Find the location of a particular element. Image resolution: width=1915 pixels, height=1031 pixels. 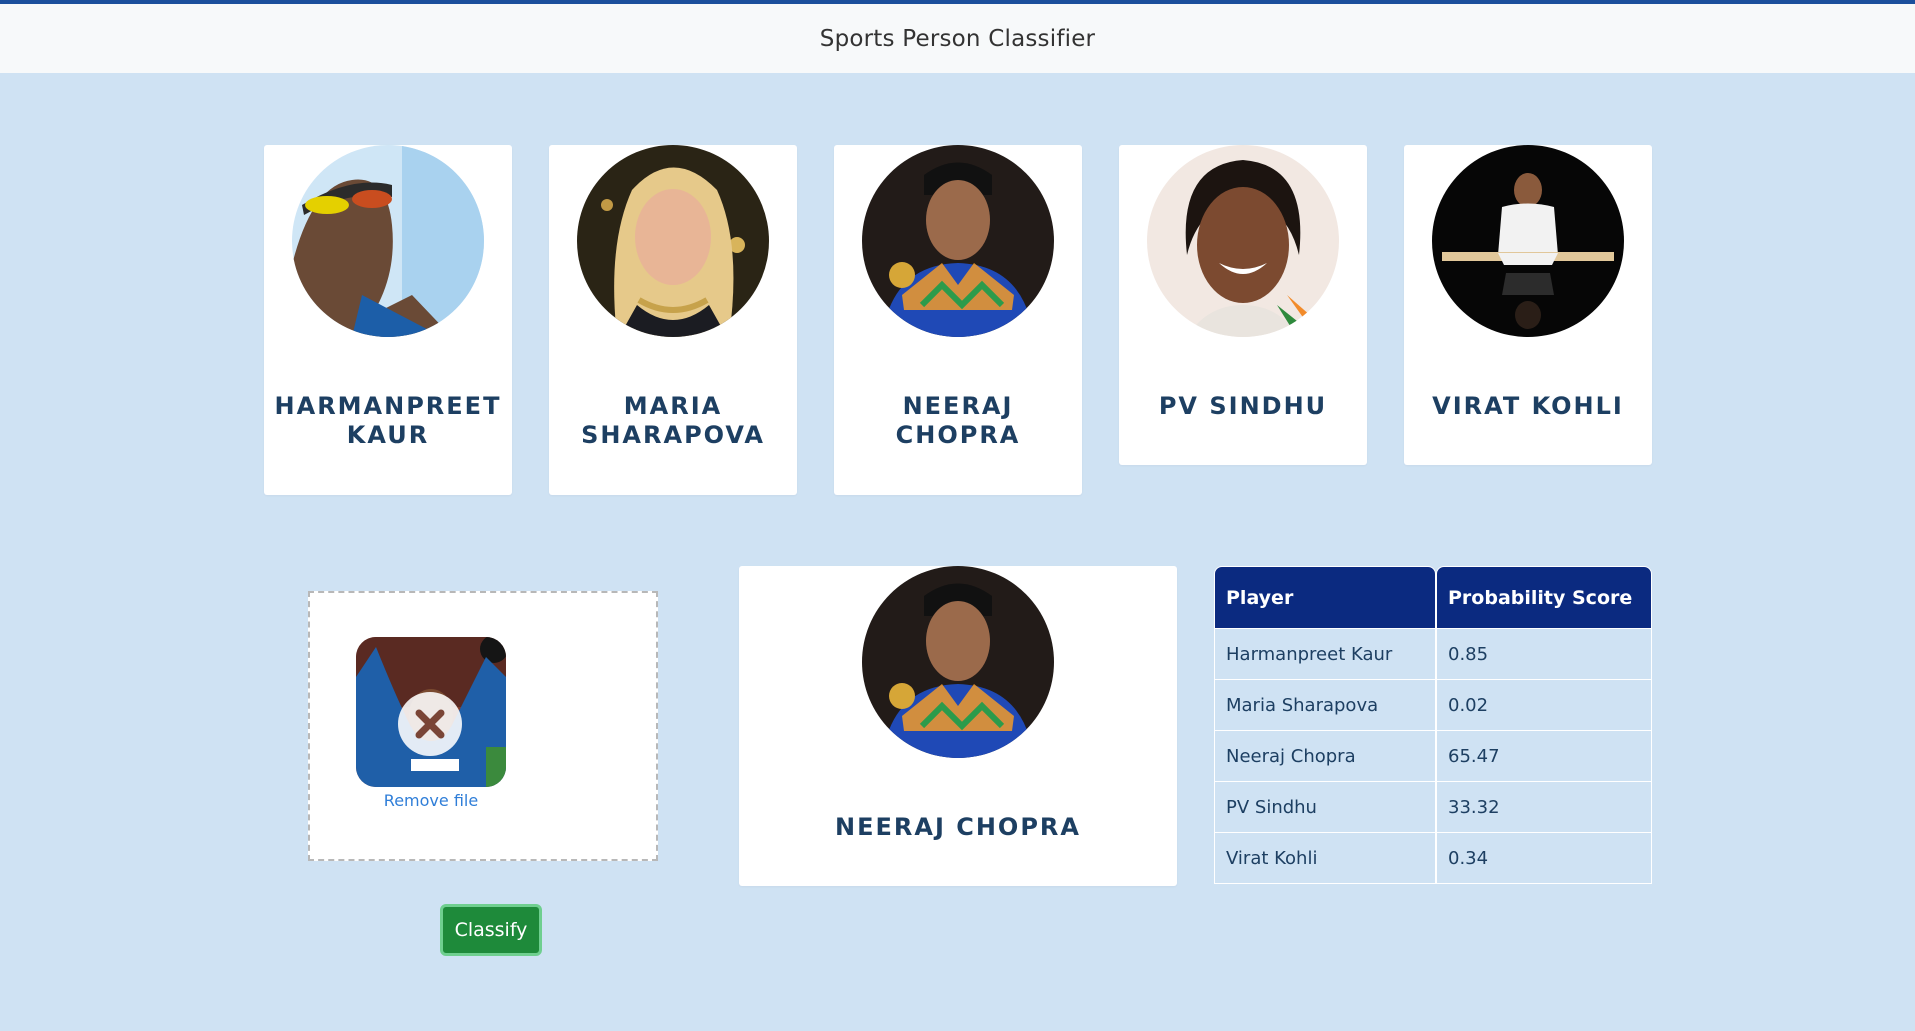

result-photo is located at coordinates (958, 662).